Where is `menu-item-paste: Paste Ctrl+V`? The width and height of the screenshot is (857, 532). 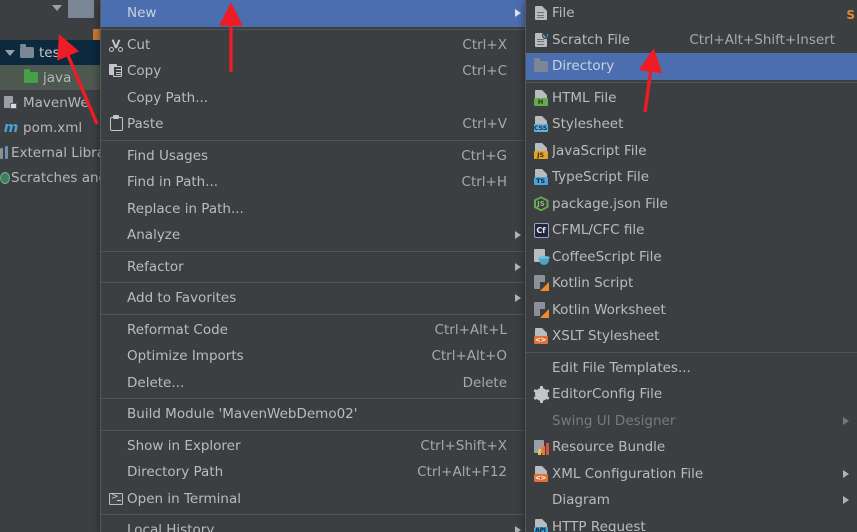 menu-item-paste: Paste Ctrl+V is located at coordinates (315, 124).